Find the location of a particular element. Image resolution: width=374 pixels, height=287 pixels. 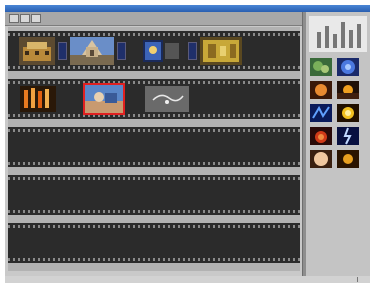

title-bar is located at coordinates (187, 8).